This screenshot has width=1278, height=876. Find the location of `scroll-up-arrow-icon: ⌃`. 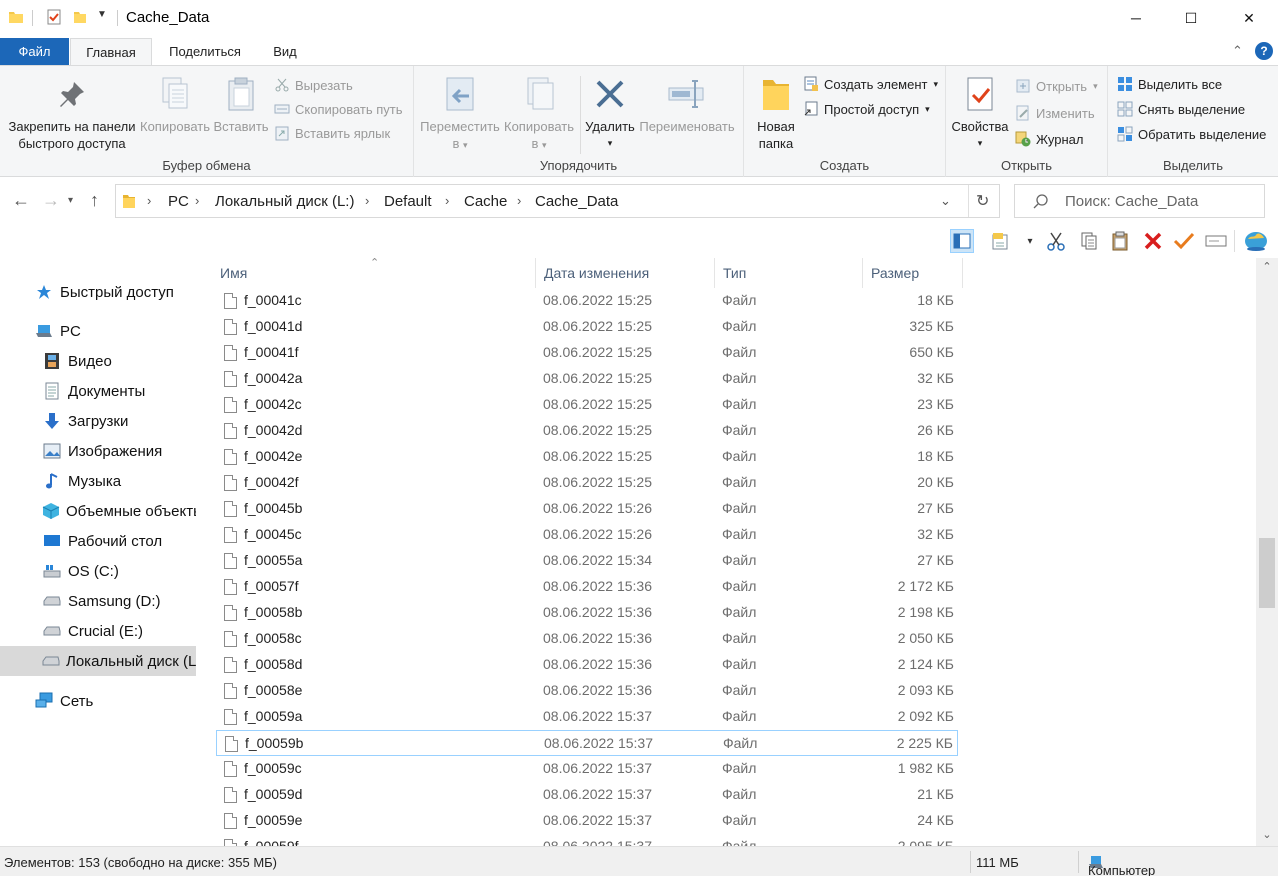

scroll-up-arrow-icon: ⌃ is located at coordinates (1267, 266).